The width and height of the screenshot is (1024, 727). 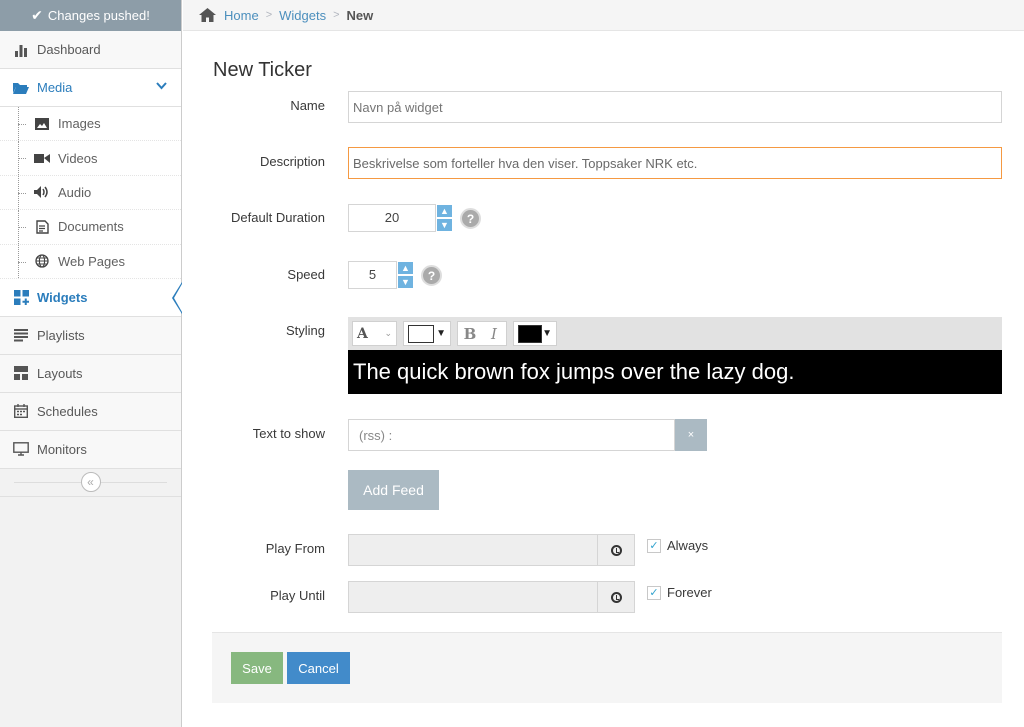 What do you see at coordinates (603, 15) in the screenshot?
I see `breadcrumb: Home > Widgets > New` at bounding box center [603, 15].